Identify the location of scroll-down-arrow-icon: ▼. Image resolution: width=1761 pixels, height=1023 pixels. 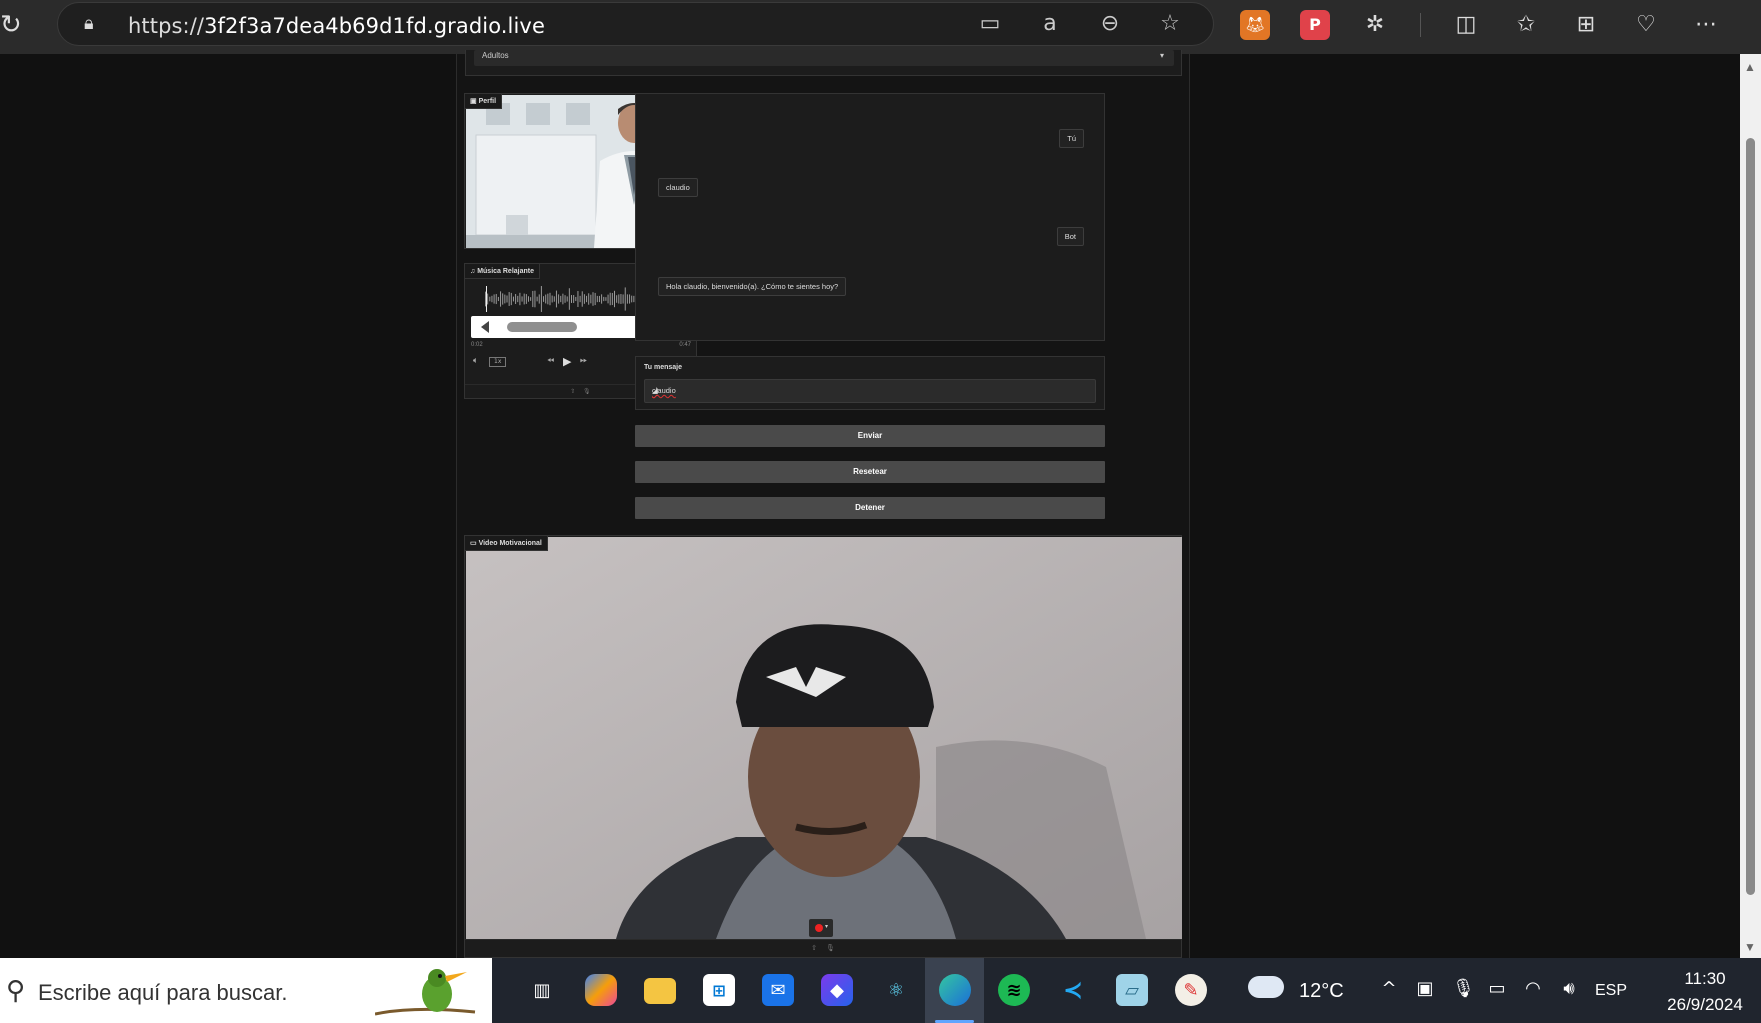
(1750, 947).